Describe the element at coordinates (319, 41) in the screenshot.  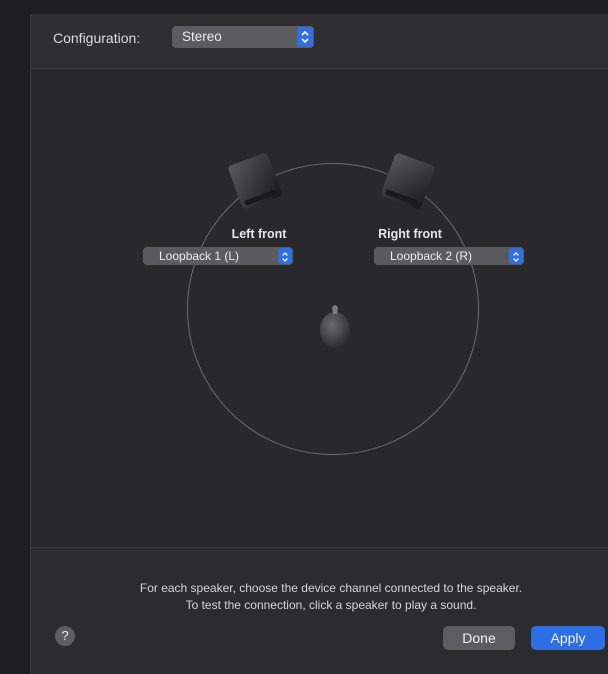
I see `configuration-bar: Configuration: Stereo` at that location.